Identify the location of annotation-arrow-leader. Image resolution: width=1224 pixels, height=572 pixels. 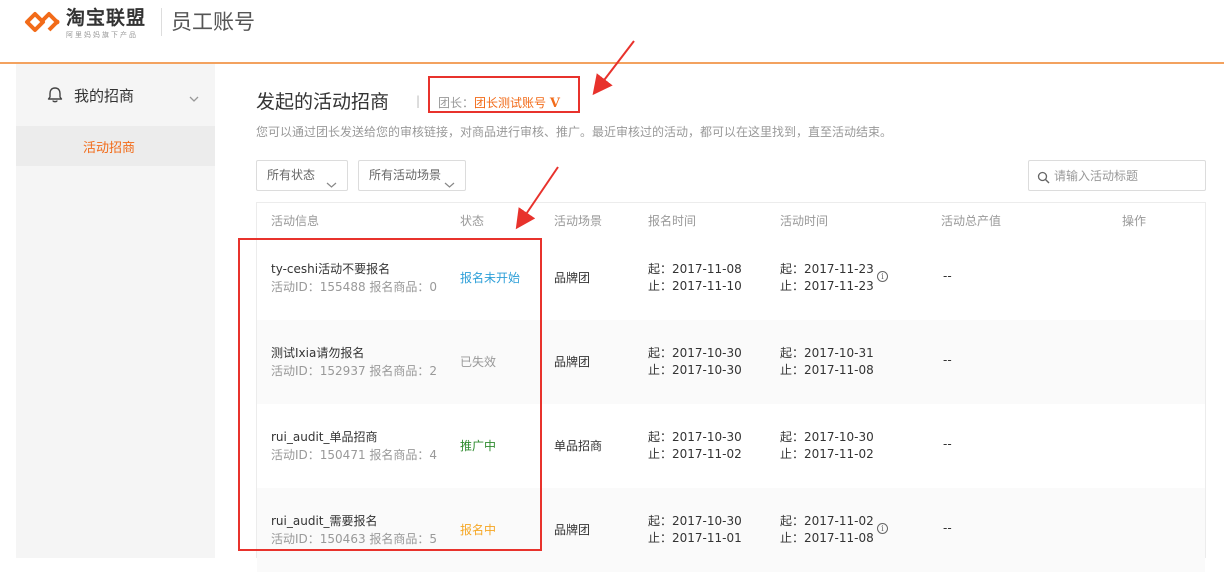
(613, 68).